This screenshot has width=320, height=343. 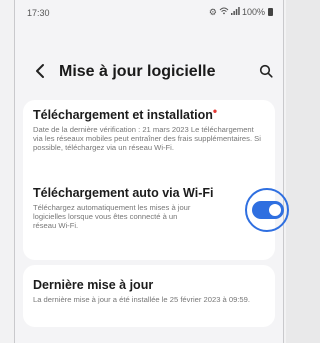 What do you see at coordinates (253, 12) in the screenshot?
I see `battery-text: 100%` at bounding box center [253, 12].